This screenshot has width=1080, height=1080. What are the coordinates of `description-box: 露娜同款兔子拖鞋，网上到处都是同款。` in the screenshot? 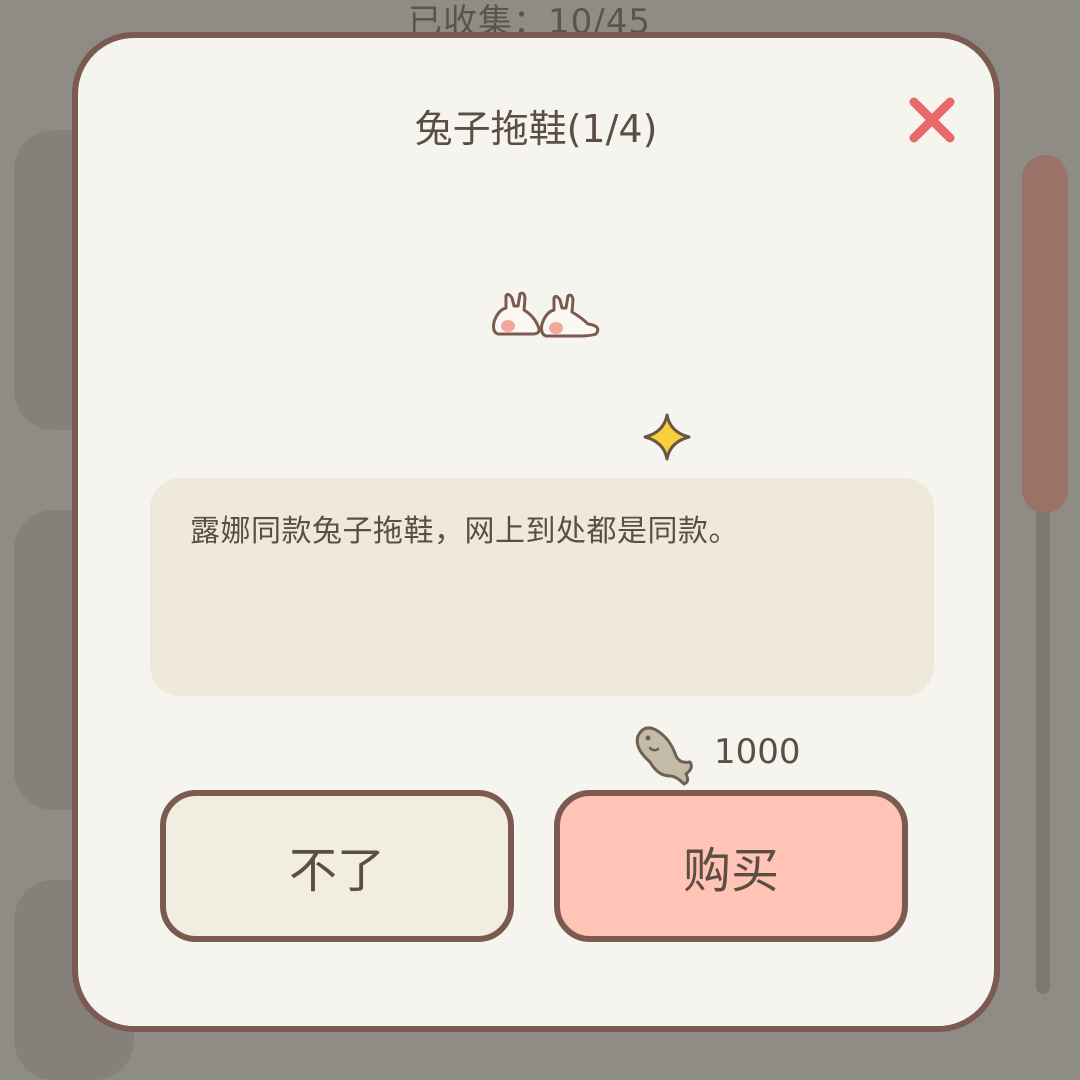 It's located at (542, 587).